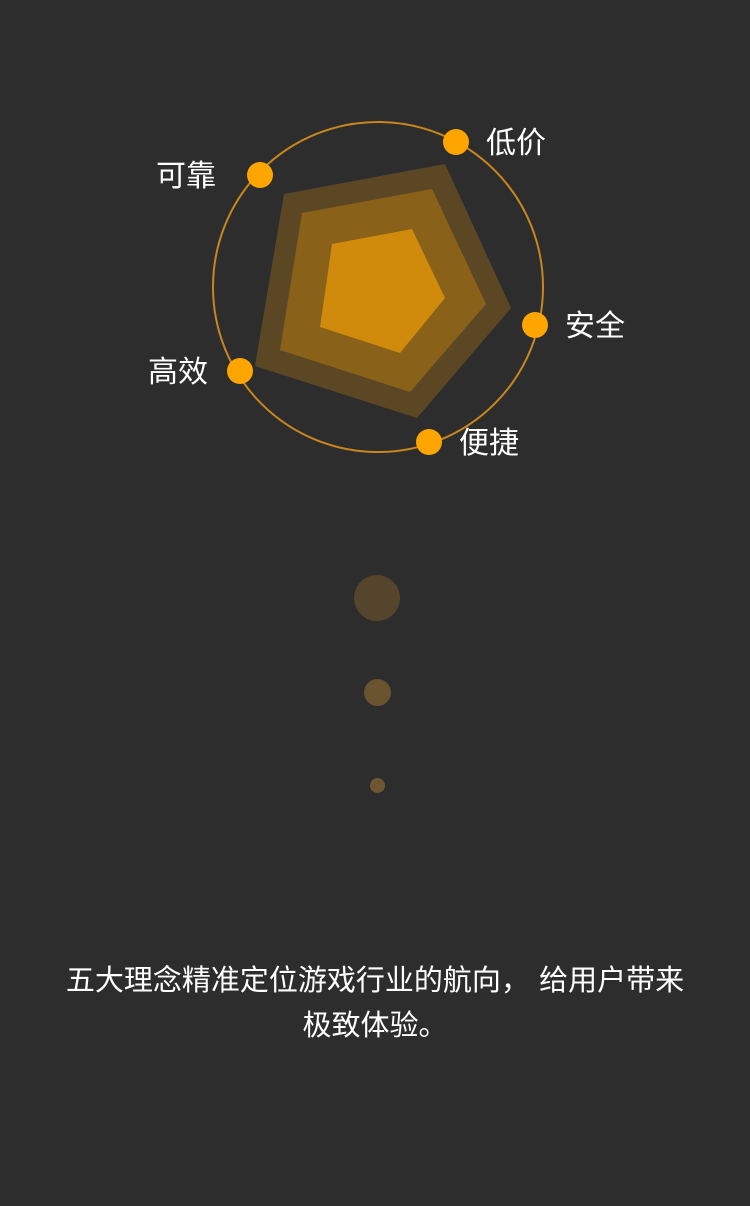 The width and height of the screenshot is (750, 1206). I want to click on scroll-dot-small, so click(377, 785).